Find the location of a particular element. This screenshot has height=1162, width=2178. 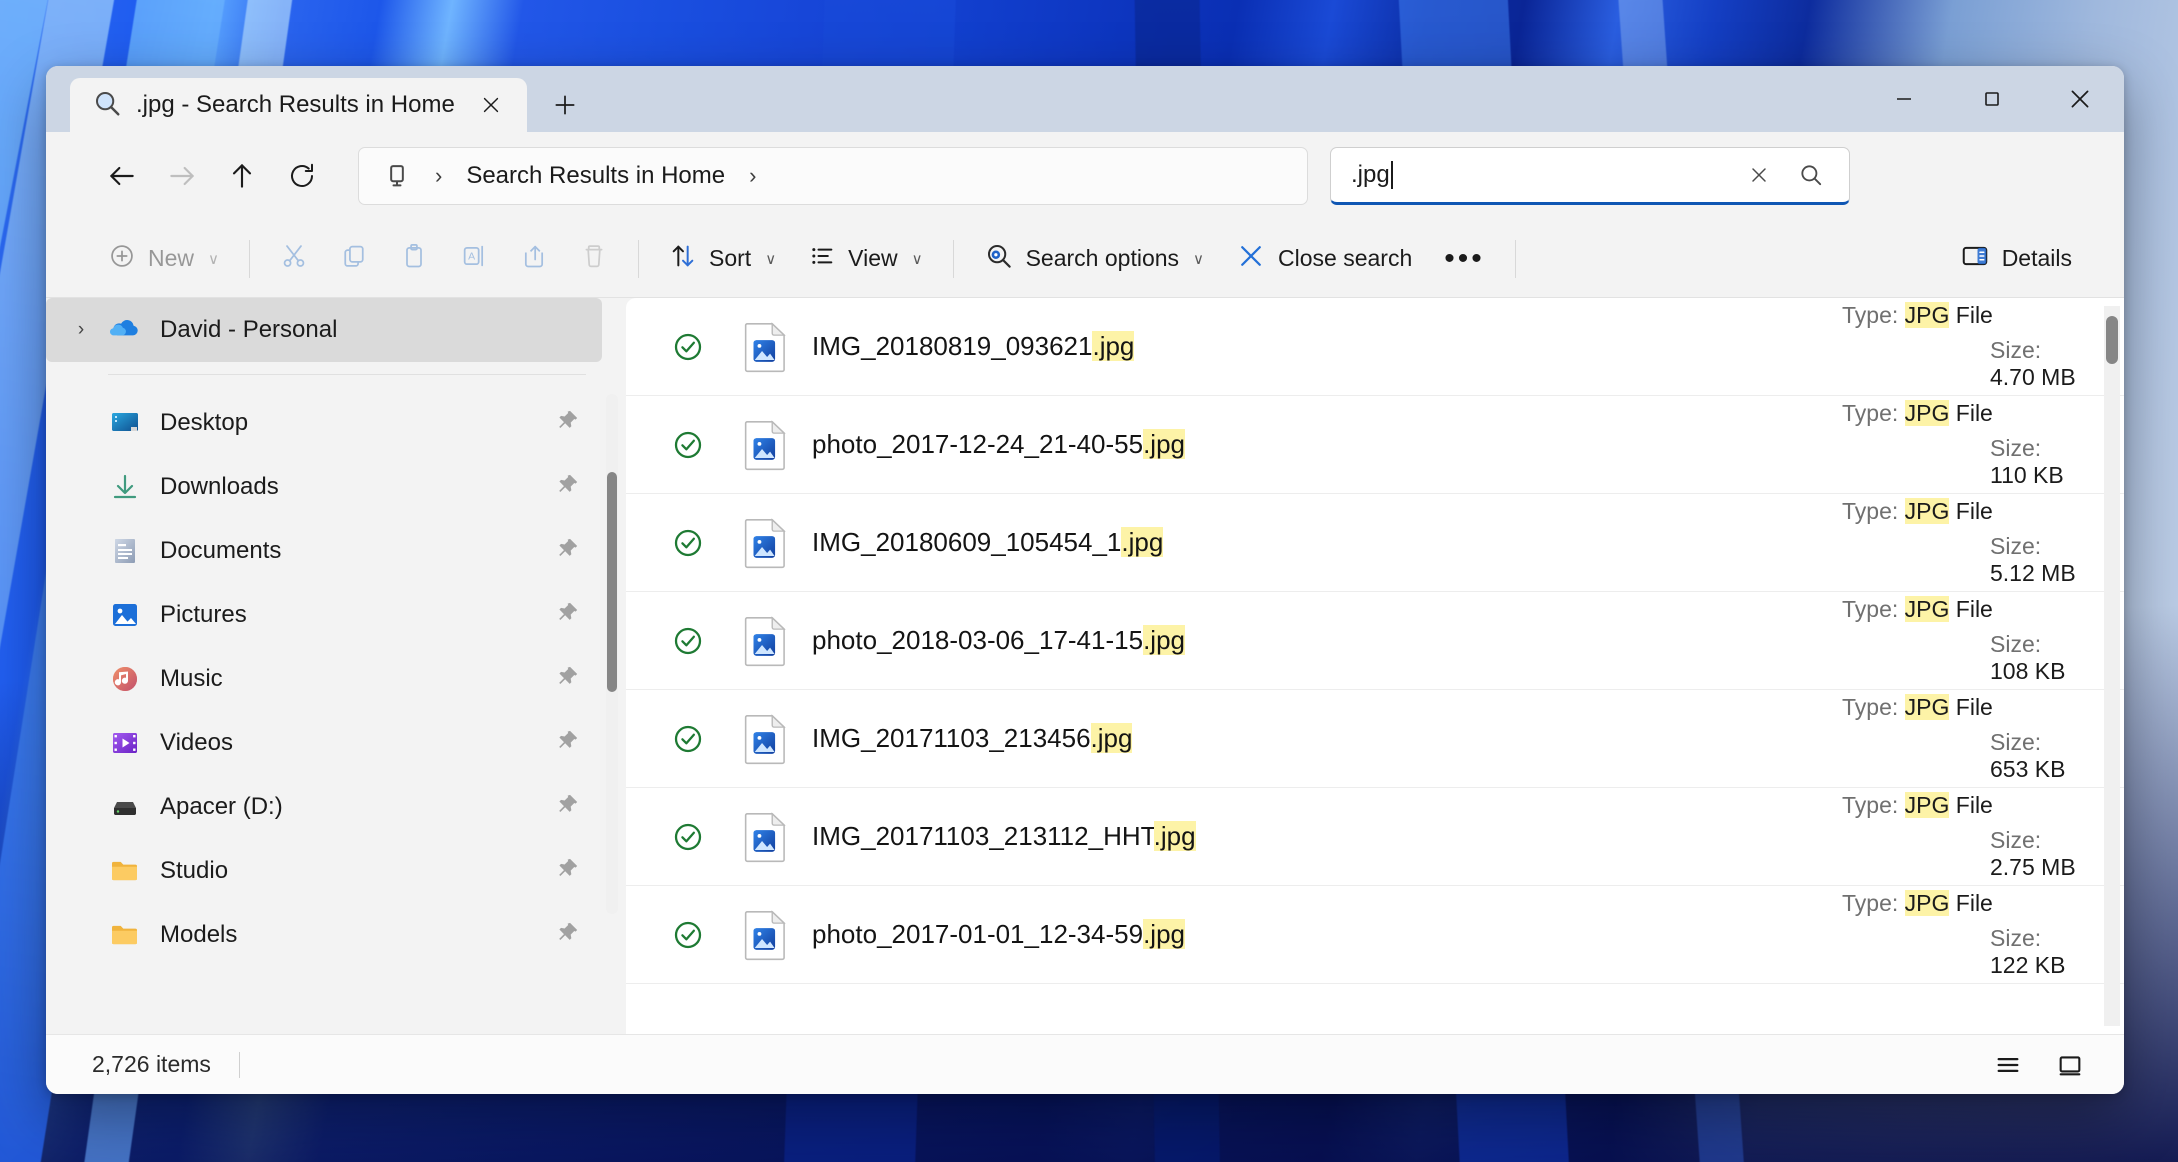

sidebar-item-label: Music is located at coordinates (191, 678).